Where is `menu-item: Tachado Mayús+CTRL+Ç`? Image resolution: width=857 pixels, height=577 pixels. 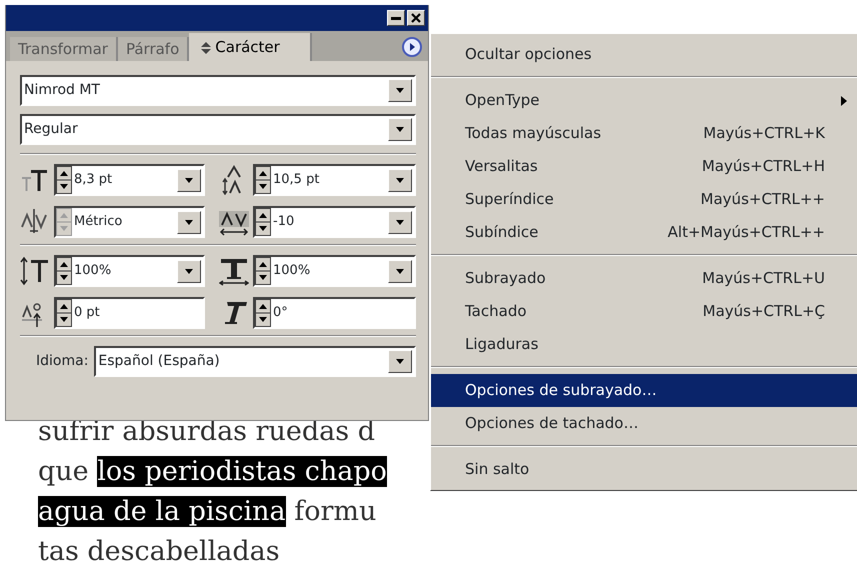 menu-item: Tachado Mayús+CTRL+Ç is located at coordinates (644, 311).